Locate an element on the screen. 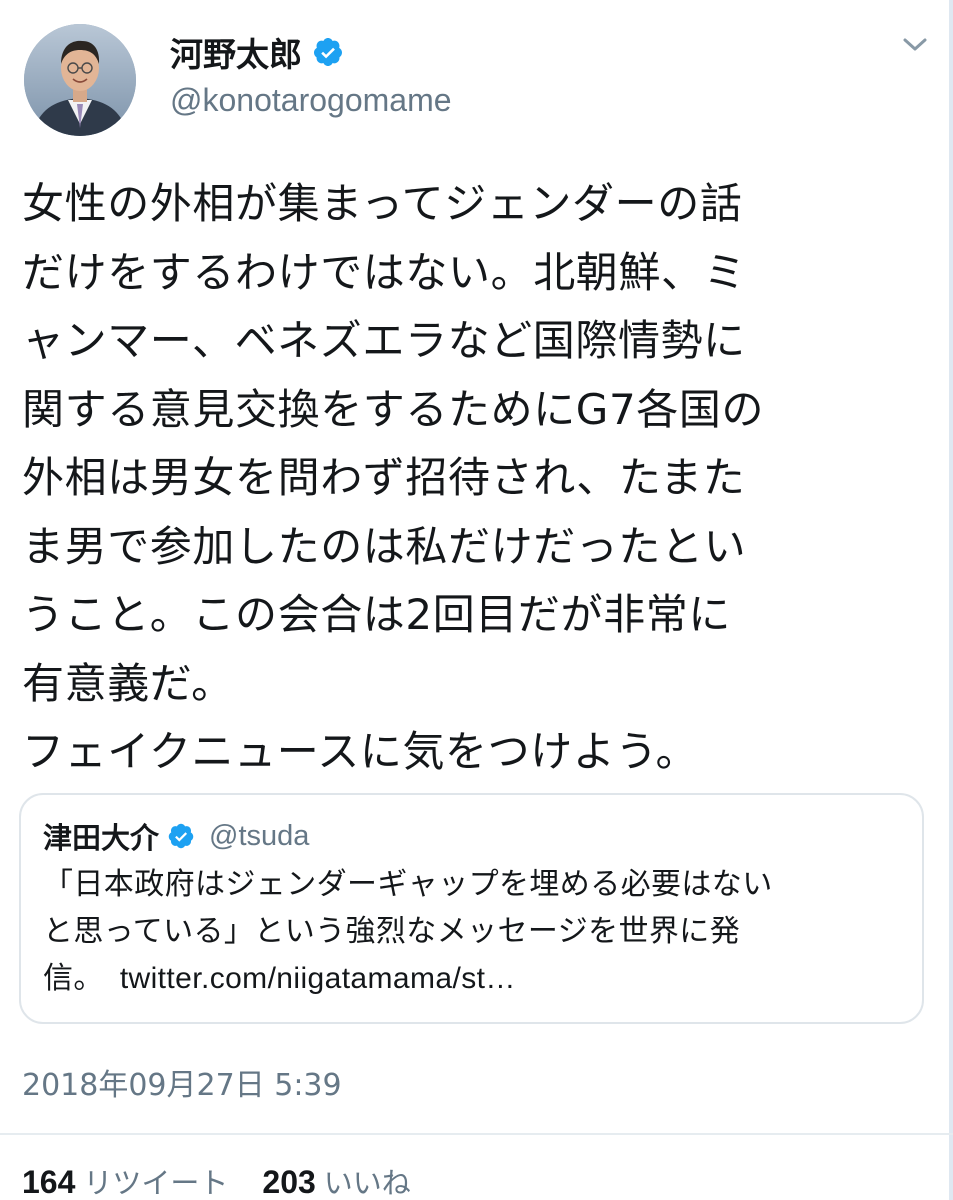 The image size is (953, 1200). quoted-text-line: と思っている」という強烈なメッセージを世界に発 is located at coordinates (392, 931).